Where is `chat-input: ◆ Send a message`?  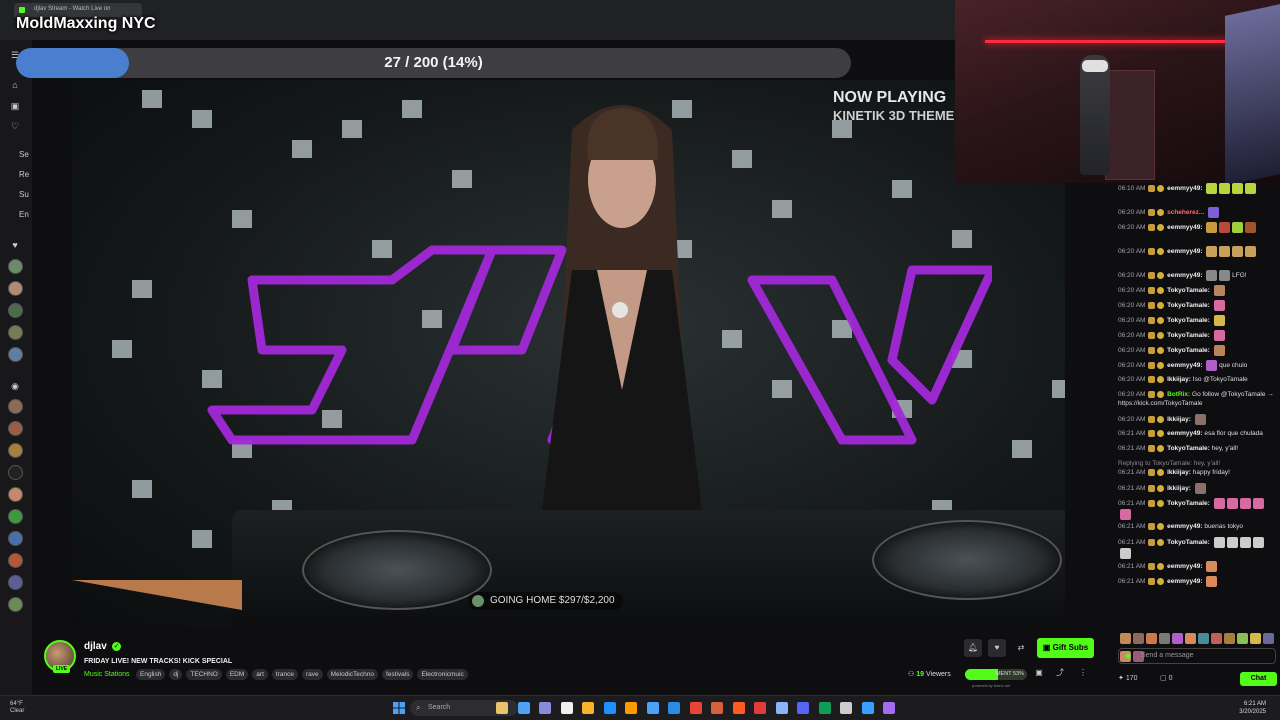
chat-input: ◆ Send a message is located at coordinates (1197, 656).